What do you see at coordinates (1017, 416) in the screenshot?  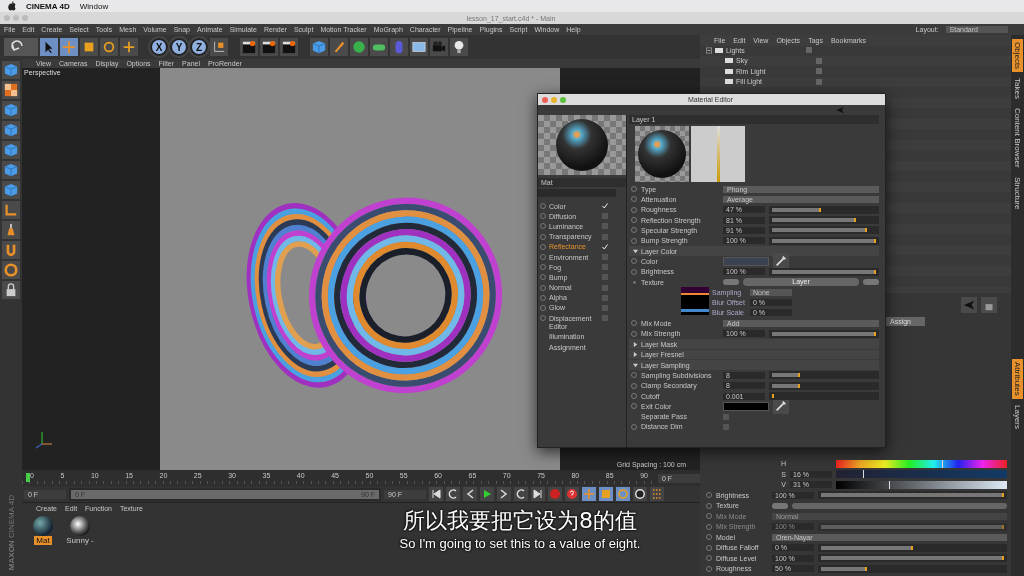 I see `side-tab: Layers` at bounding box center [1017, 416].